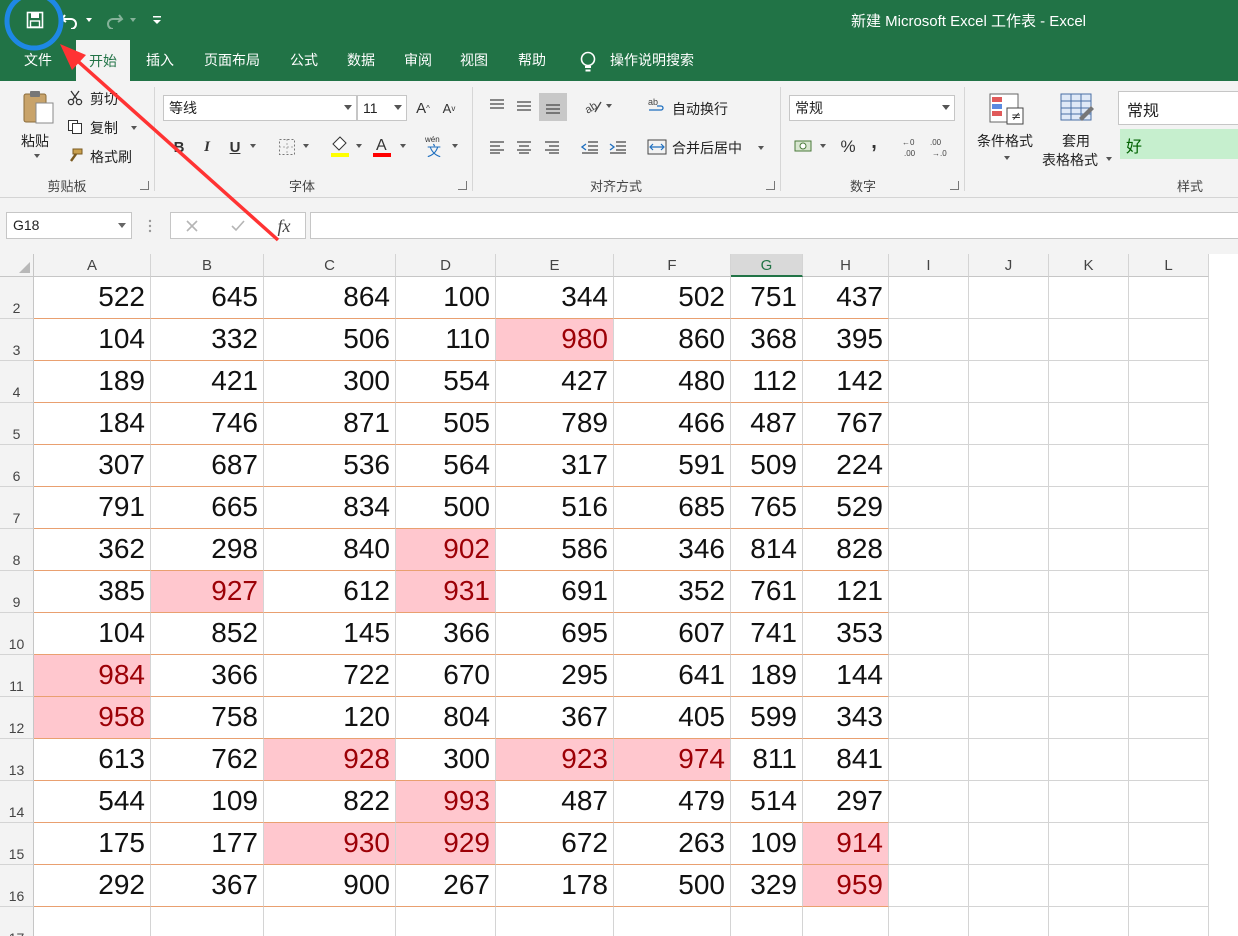  Describe the element at coordinates (874, 142) in the screenshot. I see `comma-button: ,` at that location.